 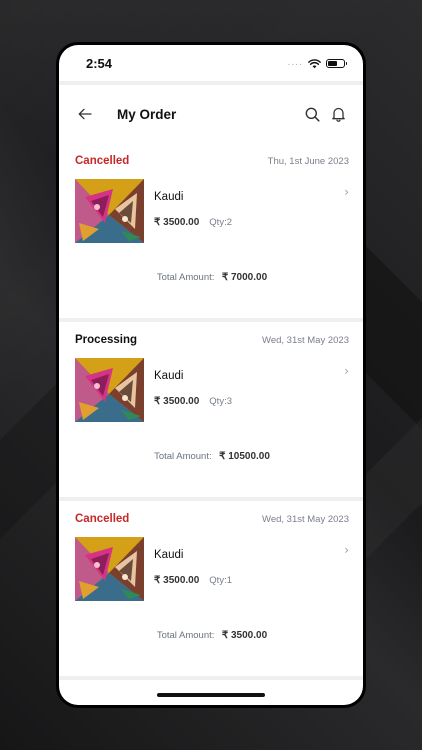 What do you see at coordinates (99, 63) in the screenshot?
I see `status-time: 2:54` at bounding box center [99, 63].